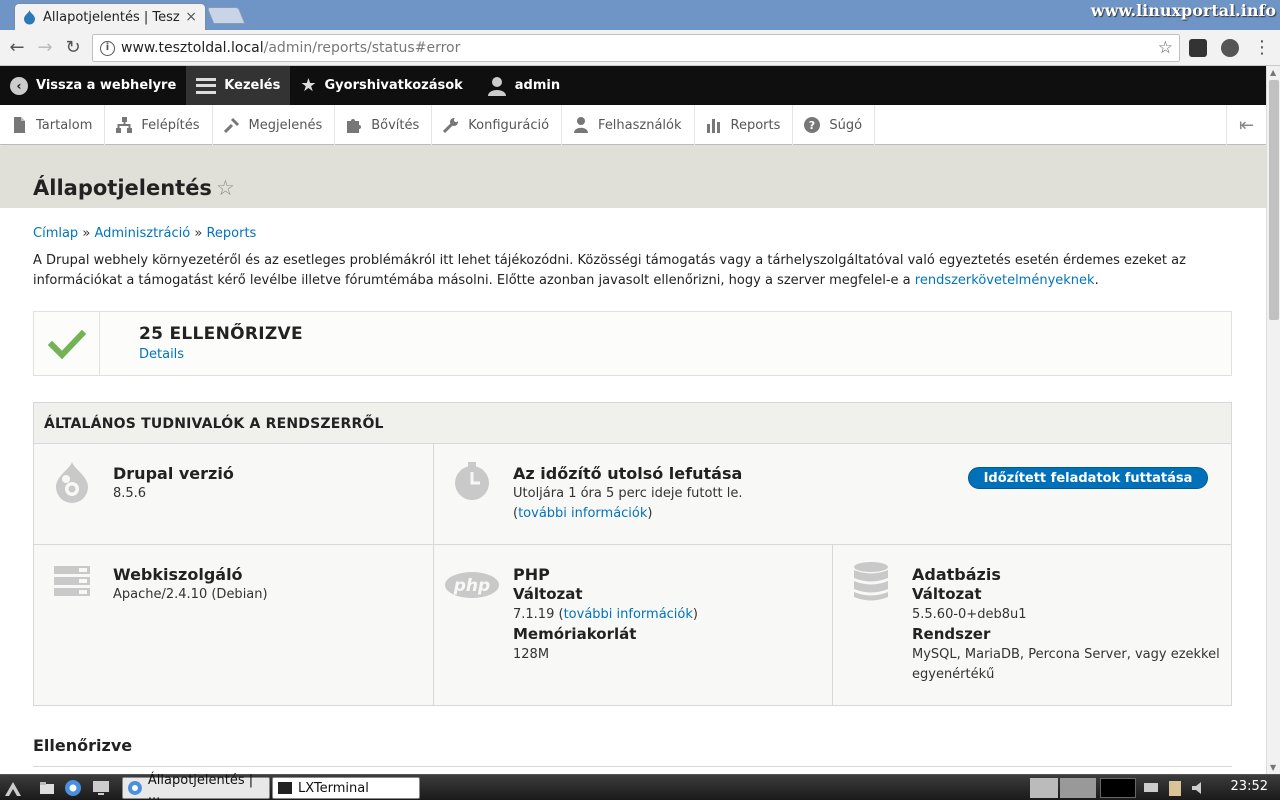 The height and width of the screenshot is (800, 1280). I want to click on tray-item-extend: Bővítés, so click(384, 125).